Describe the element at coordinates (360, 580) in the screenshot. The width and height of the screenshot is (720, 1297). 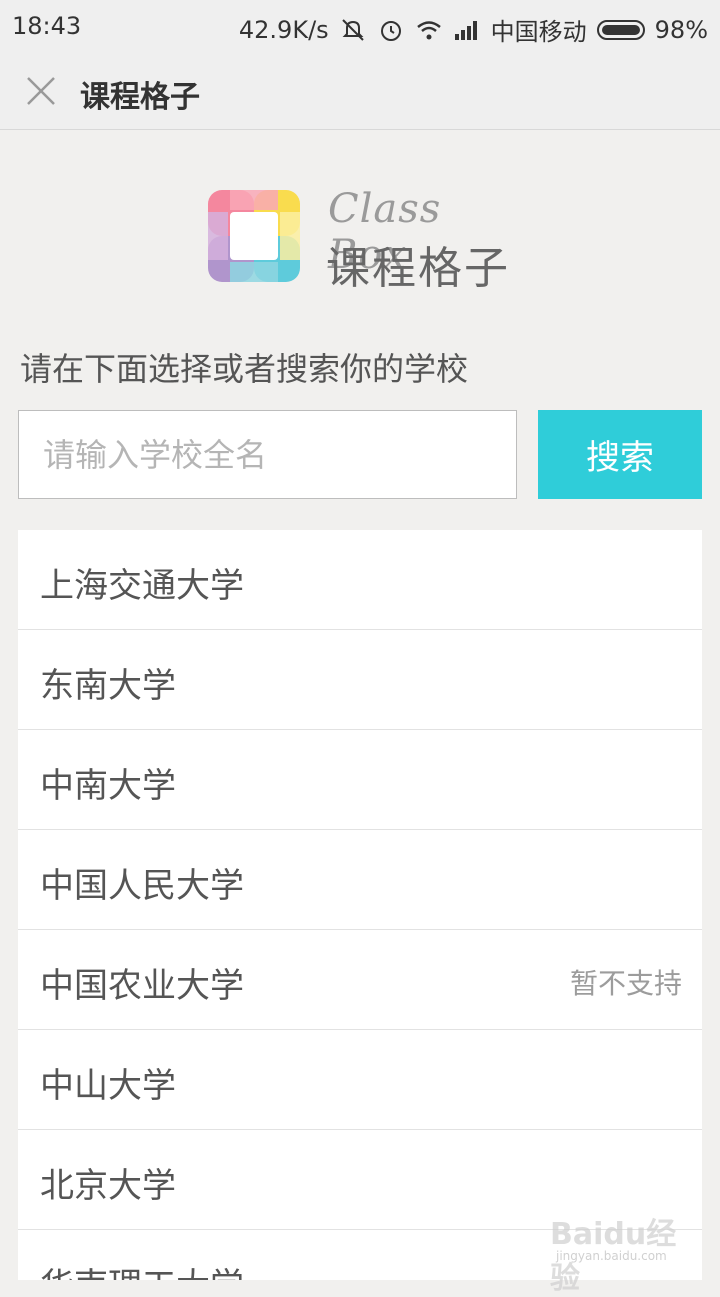
I see `school-list-item: 上海交通大学` at that location.